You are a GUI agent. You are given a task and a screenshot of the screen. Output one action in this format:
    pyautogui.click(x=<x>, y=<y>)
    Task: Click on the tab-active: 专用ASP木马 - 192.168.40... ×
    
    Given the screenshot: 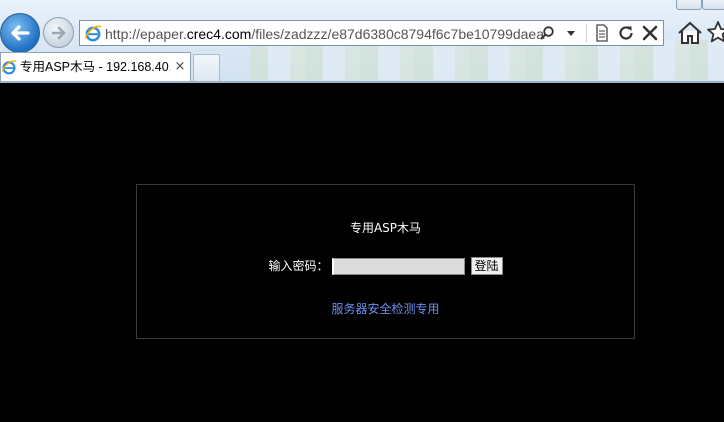 What is the action you would take?
    pyautogui.click(x=95, y=66)
    